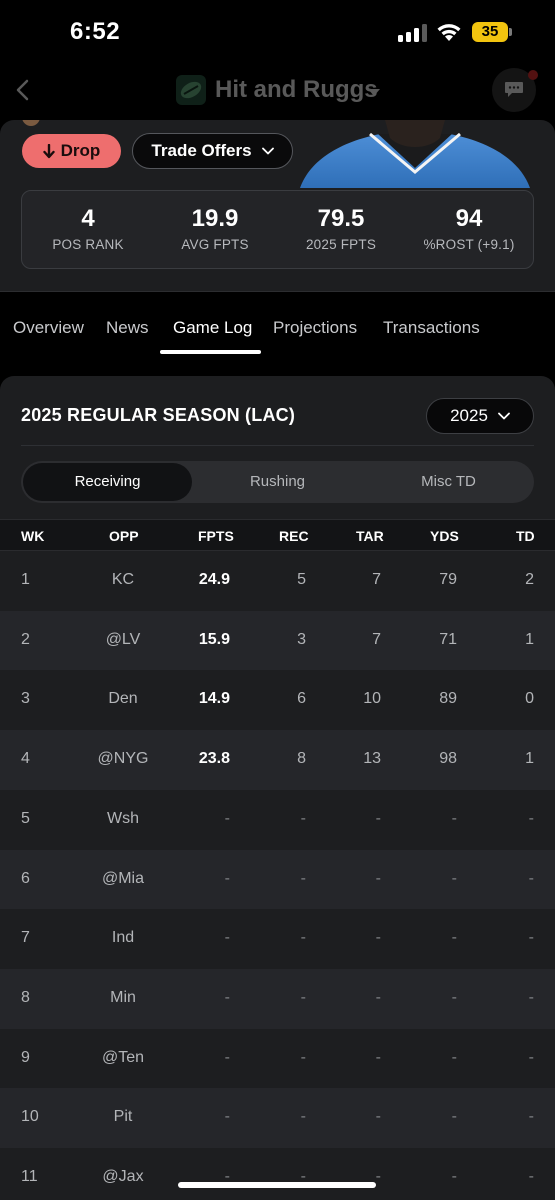 The height and width of the screenshot is (1200, 555). I want to click on trade-offers-button: Trade Offers, so click(212, 151).